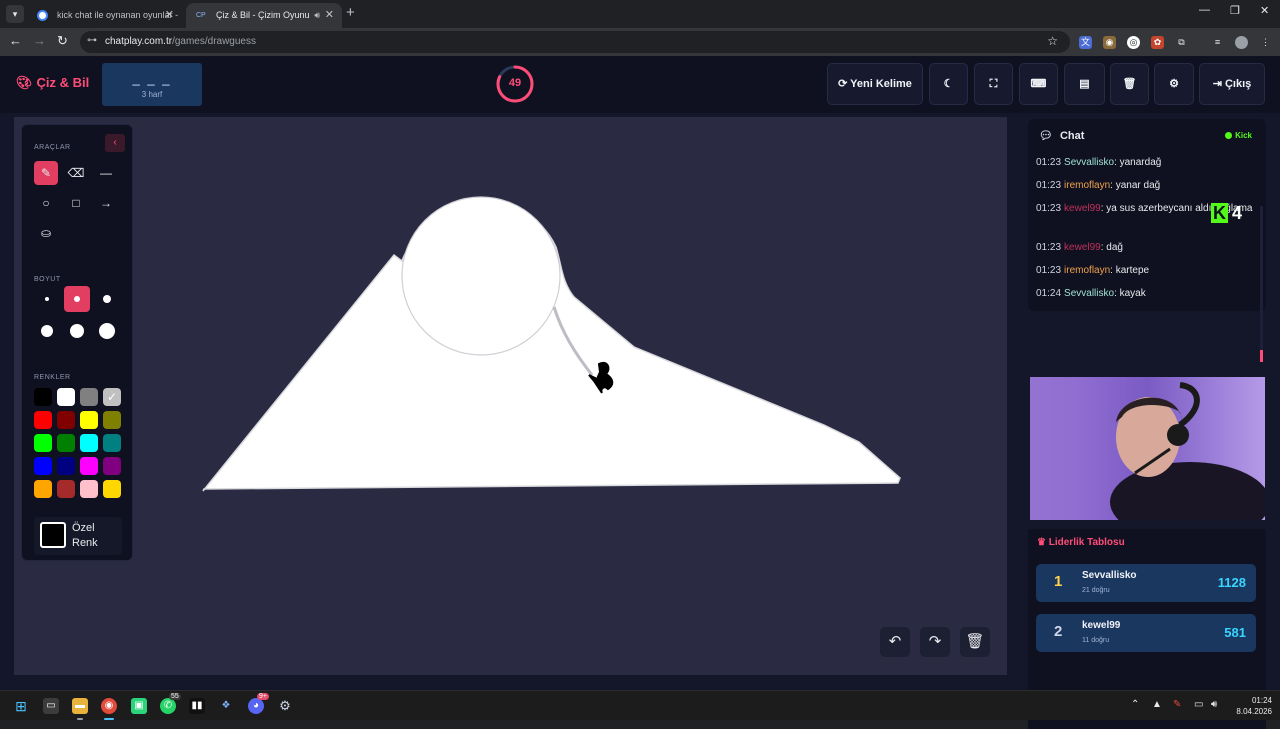 The height and width of the screenshot is (729, 1280). I want to click on circle-icon: ○, so click(46, 203).